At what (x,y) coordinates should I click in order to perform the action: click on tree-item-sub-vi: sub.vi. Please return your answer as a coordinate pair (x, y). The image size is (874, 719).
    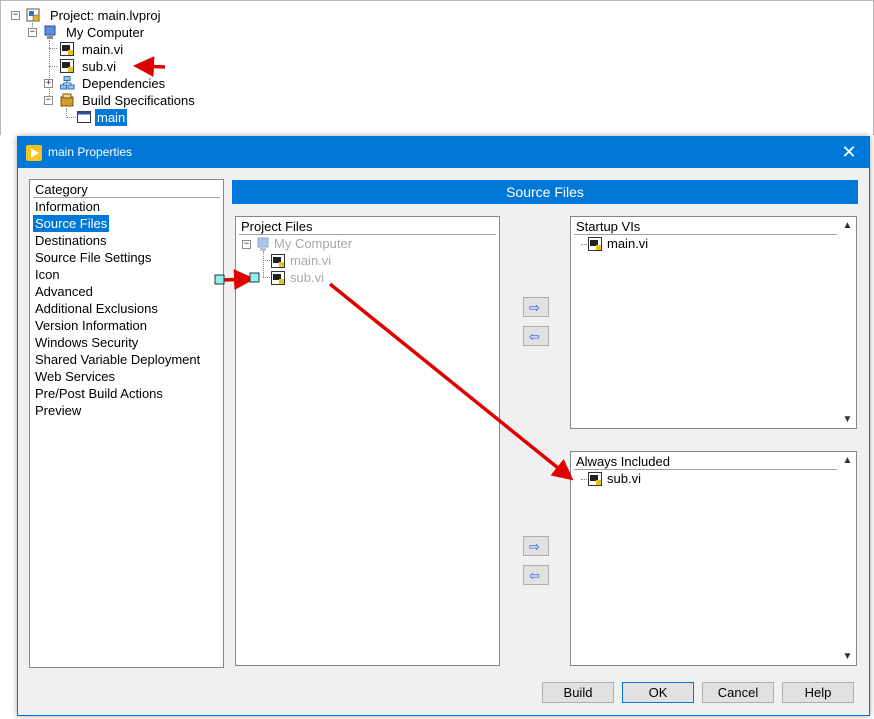
    Looking at the image, I should click on (99, 66).